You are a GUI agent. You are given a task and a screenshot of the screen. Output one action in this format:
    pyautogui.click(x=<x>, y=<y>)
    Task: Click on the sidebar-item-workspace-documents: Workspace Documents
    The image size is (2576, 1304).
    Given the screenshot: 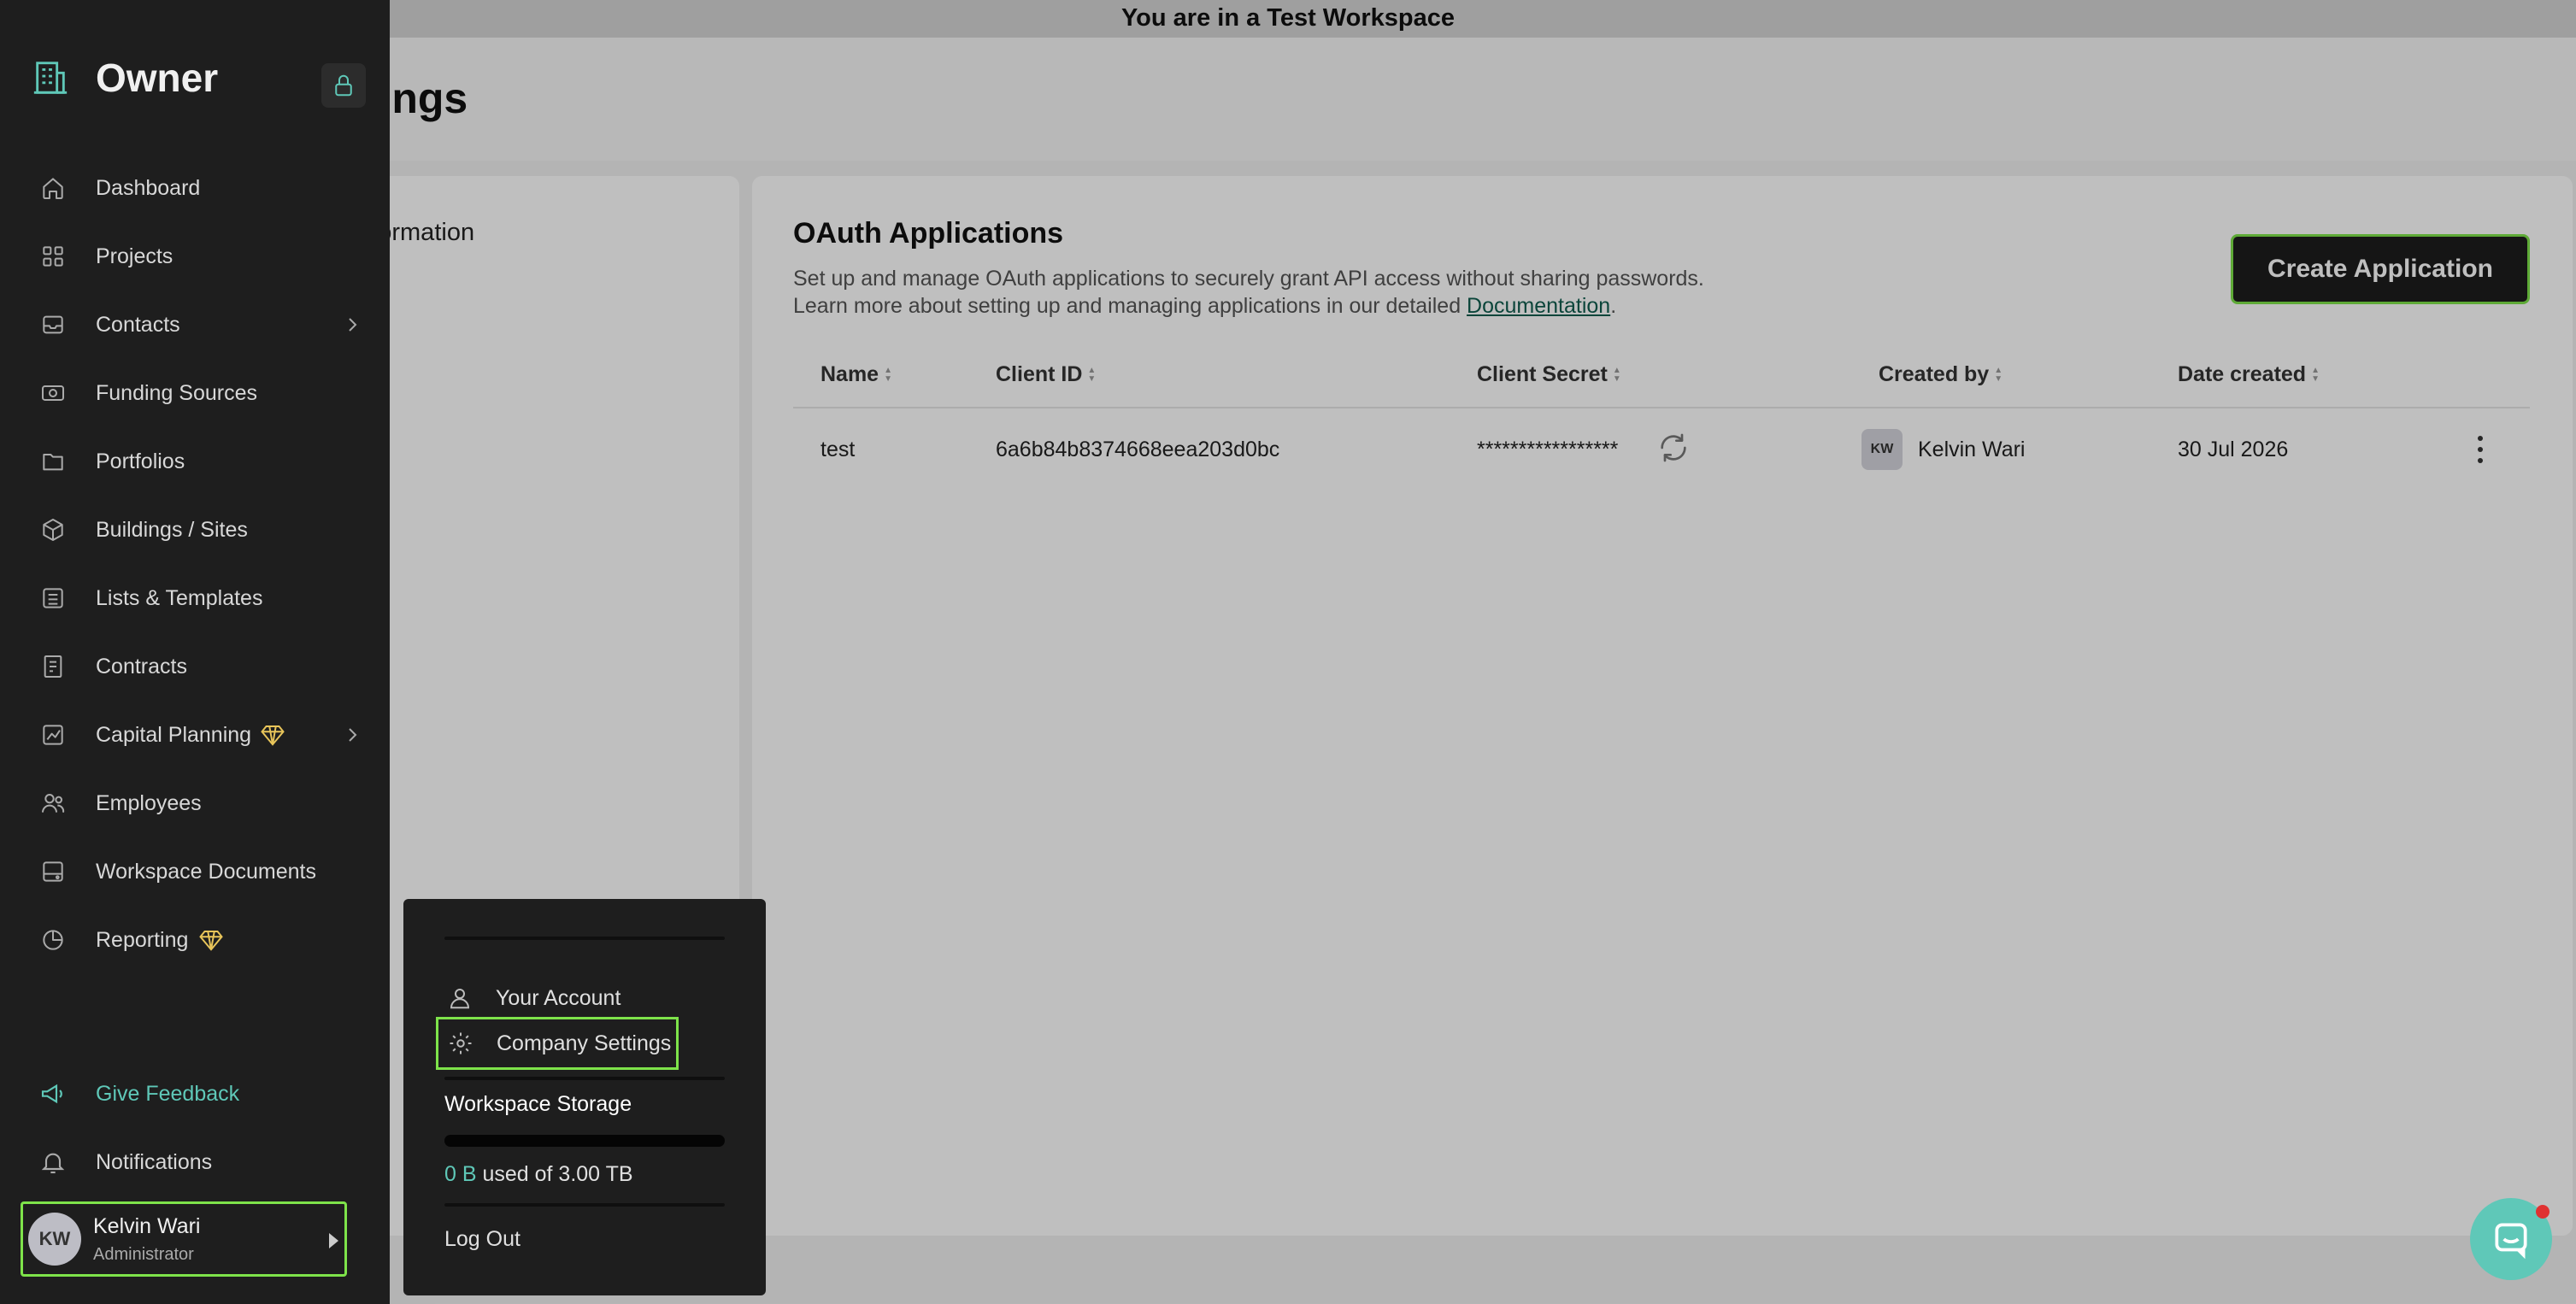 What is the action you would take?
    pyautogui.click(x=195, y=872)
    